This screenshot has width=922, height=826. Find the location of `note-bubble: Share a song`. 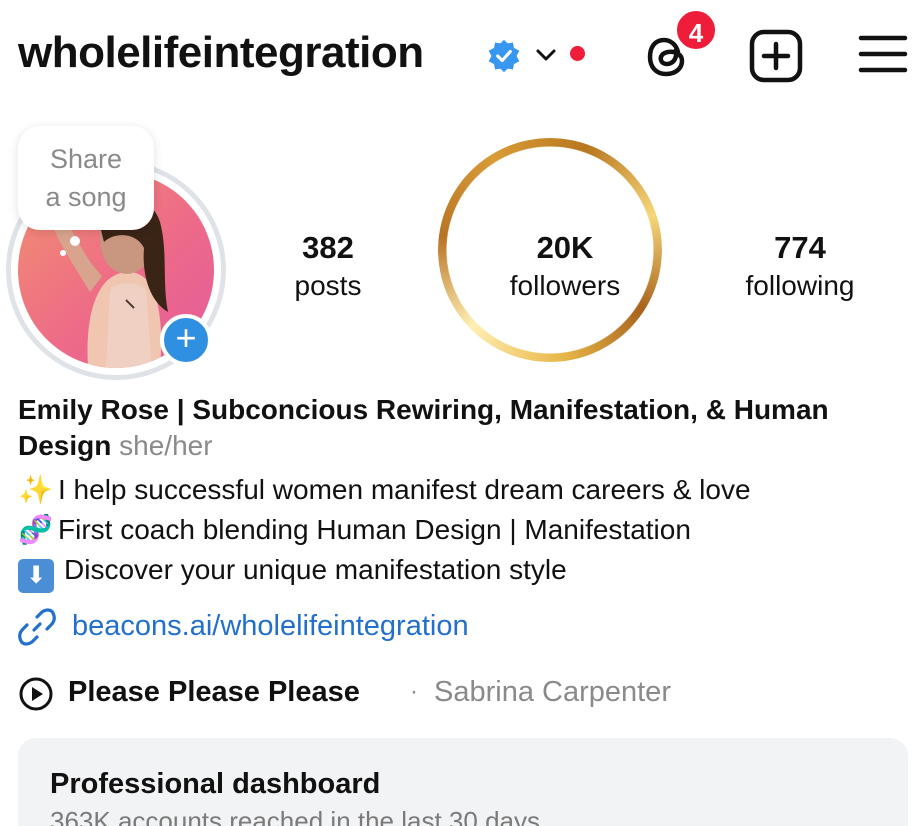

note-bubble: Share a song is located at coordinates (86, 178).